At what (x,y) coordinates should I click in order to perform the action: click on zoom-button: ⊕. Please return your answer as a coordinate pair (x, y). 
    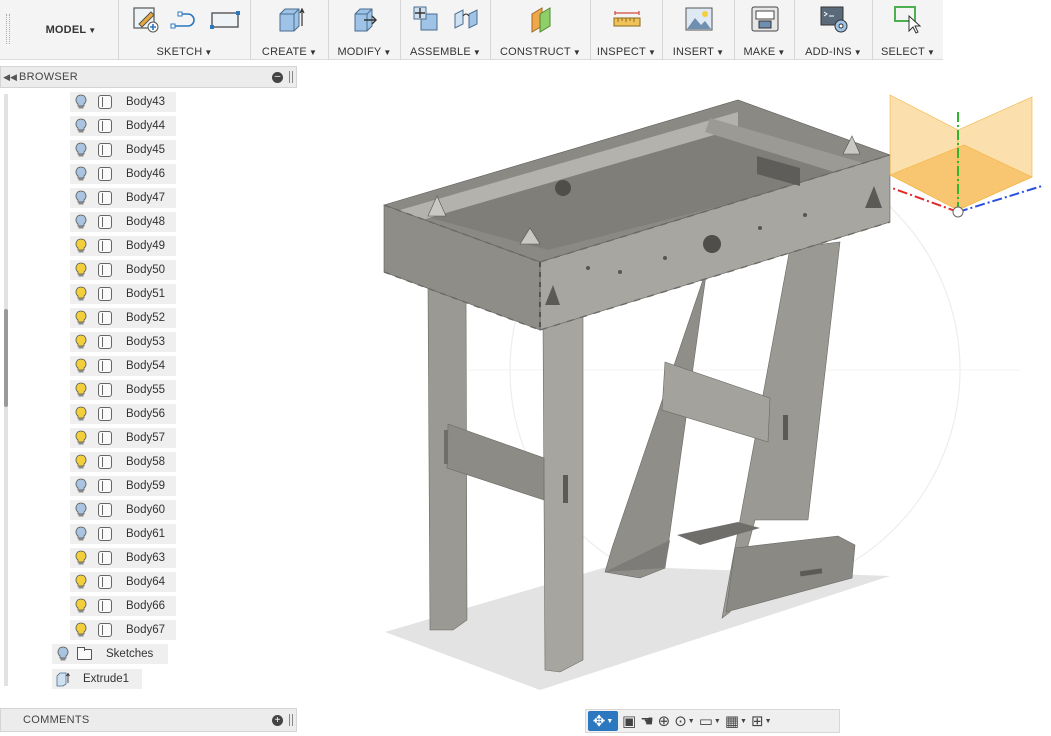
    Looking at the image, I should click on (664, 721).